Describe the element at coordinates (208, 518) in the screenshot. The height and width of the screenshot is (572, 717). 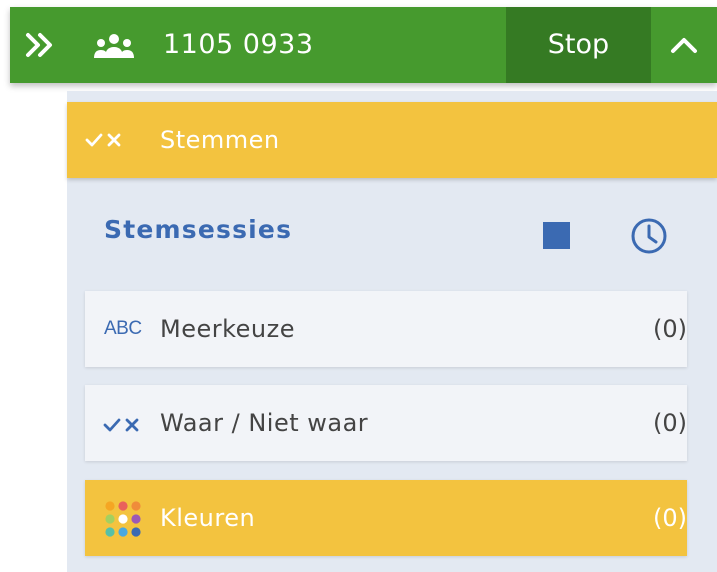
I see `item-label: Kleuren` at that location.